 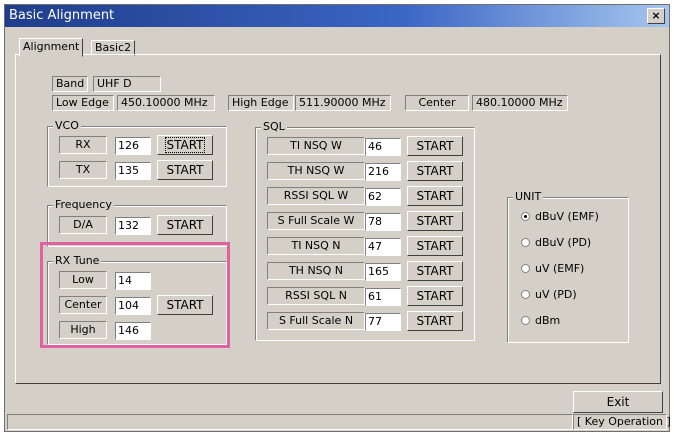 What do you see at coordinates (383, 247) in the screenshot?
I see `sql-row-value: 47` at bounding box center [383, 247].